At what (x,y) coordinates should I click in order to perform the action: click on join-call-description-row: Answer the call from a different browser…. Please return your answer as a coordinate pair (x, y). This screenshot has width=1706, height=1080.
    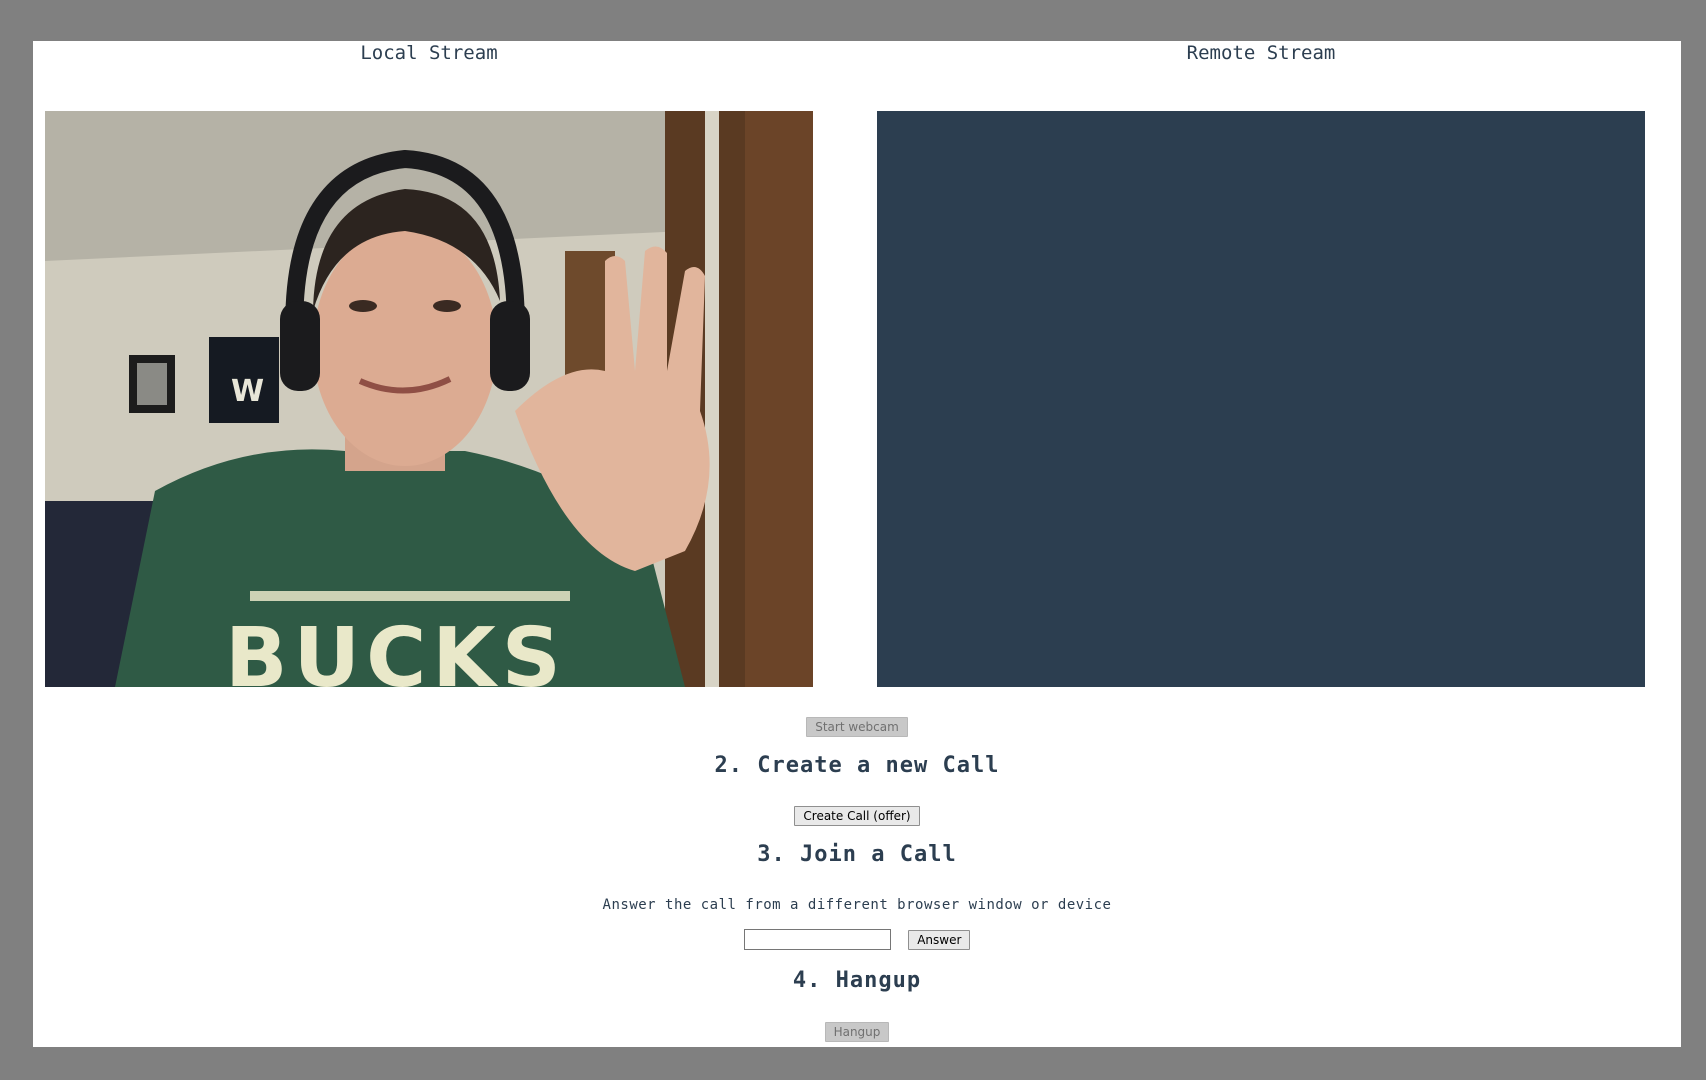
    Looking at the image, I should click on (857, 905).